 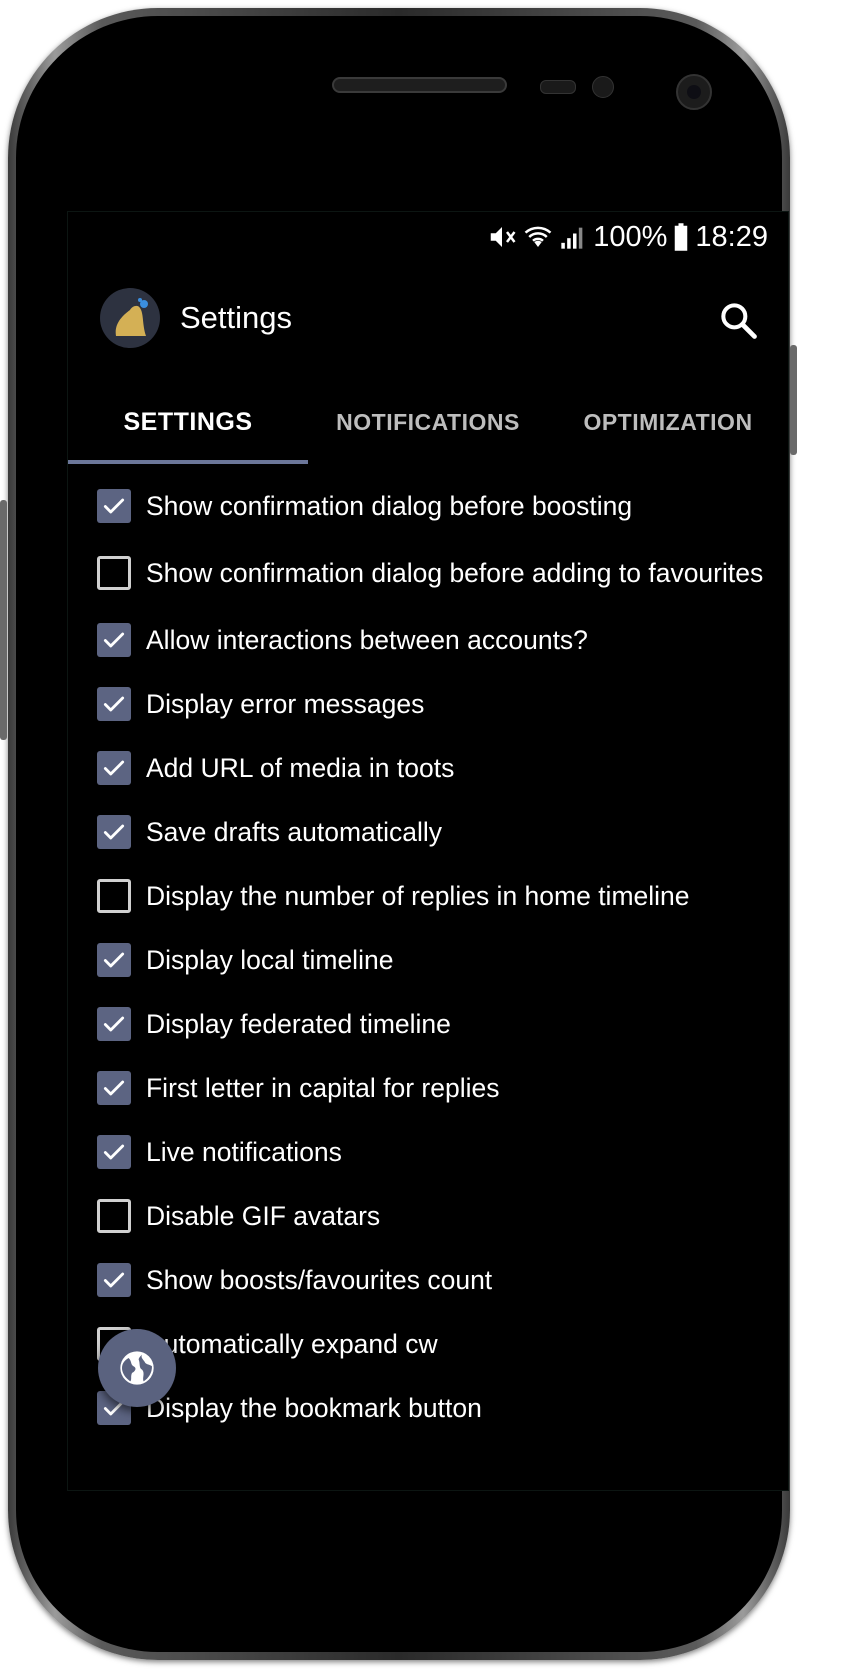 What do you see at coordinates (428, 237) in the screenshot?
I see `status-bar: 100% 18:29` at bounding box center [428, 237].